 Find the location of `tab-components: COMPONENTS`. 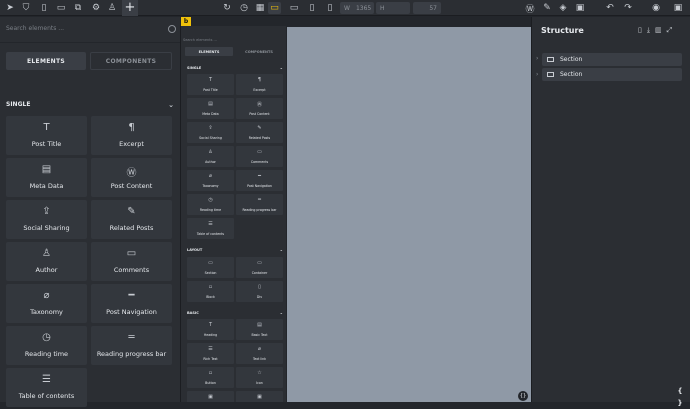

tab-components: COMPONENTS is located at coordinates (131, 61).